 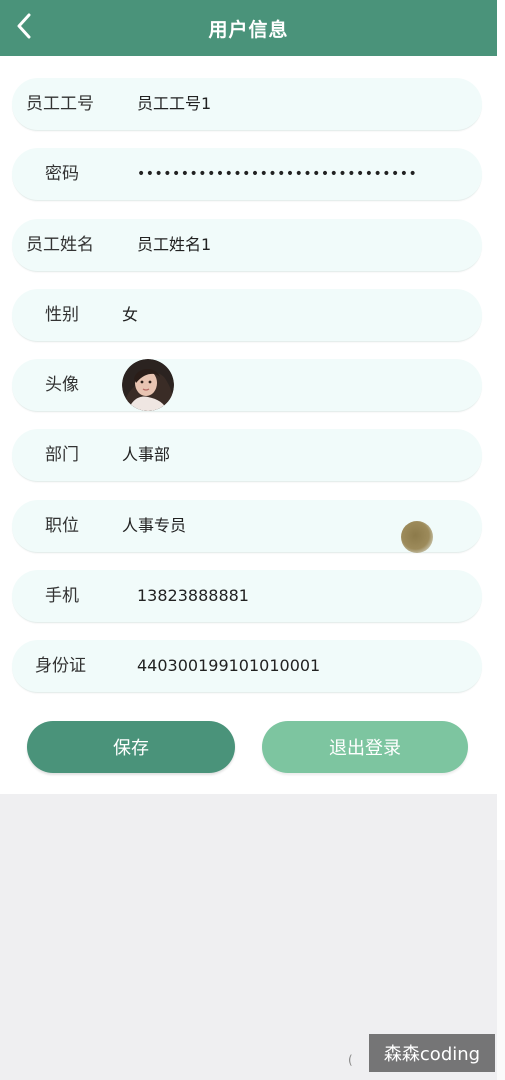 What do you see at coordinates (247, 315) in the screenshot?
I see `gender-row: 性别 女` at bounding box center [247, 315].